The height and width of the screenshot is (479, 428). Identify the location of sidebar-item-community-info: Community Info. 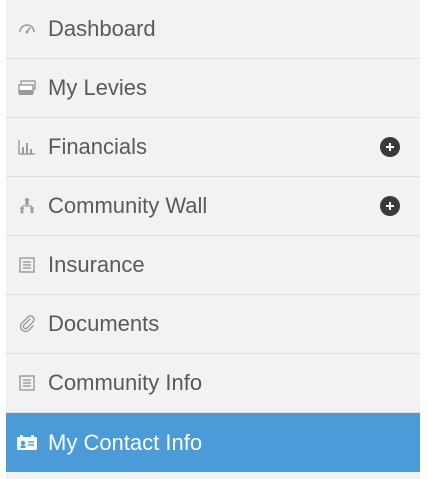
(213, 383).